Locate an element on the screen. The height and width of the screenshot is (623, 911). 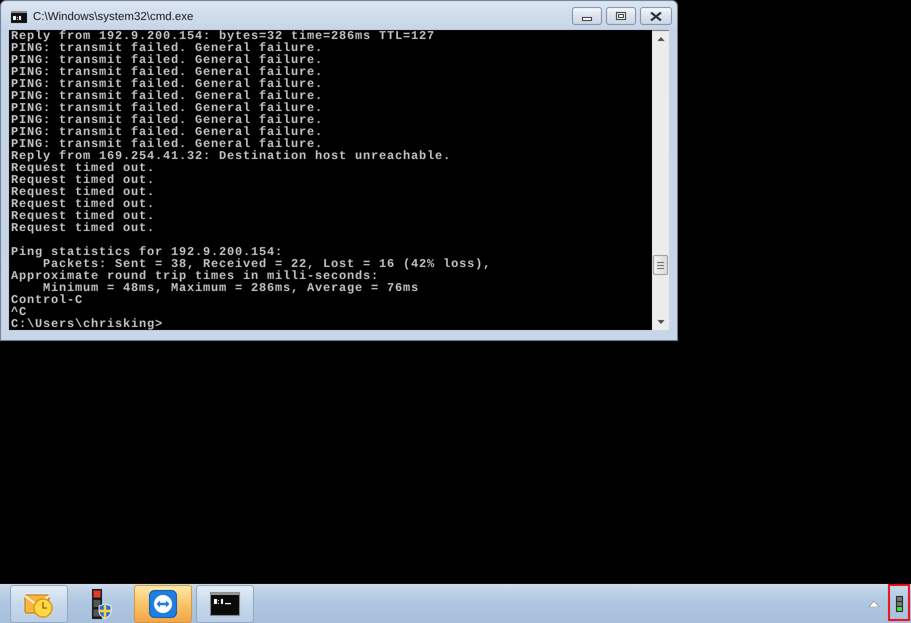
up-triangle-icon is located at coordinates (874, 604).